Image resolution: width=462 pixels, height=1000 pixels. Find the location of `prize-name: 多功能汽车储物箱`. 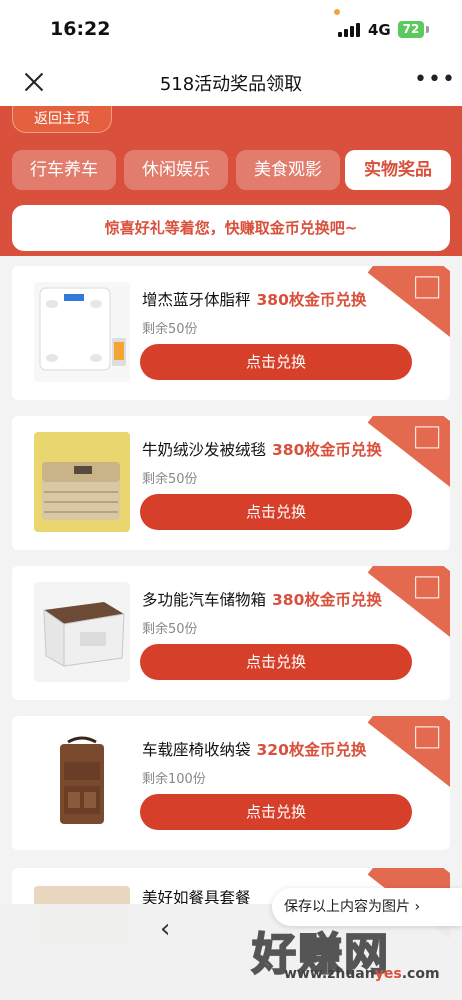

prize-name: 多功能汽车储物箱 is located at coordinates (204, 600).